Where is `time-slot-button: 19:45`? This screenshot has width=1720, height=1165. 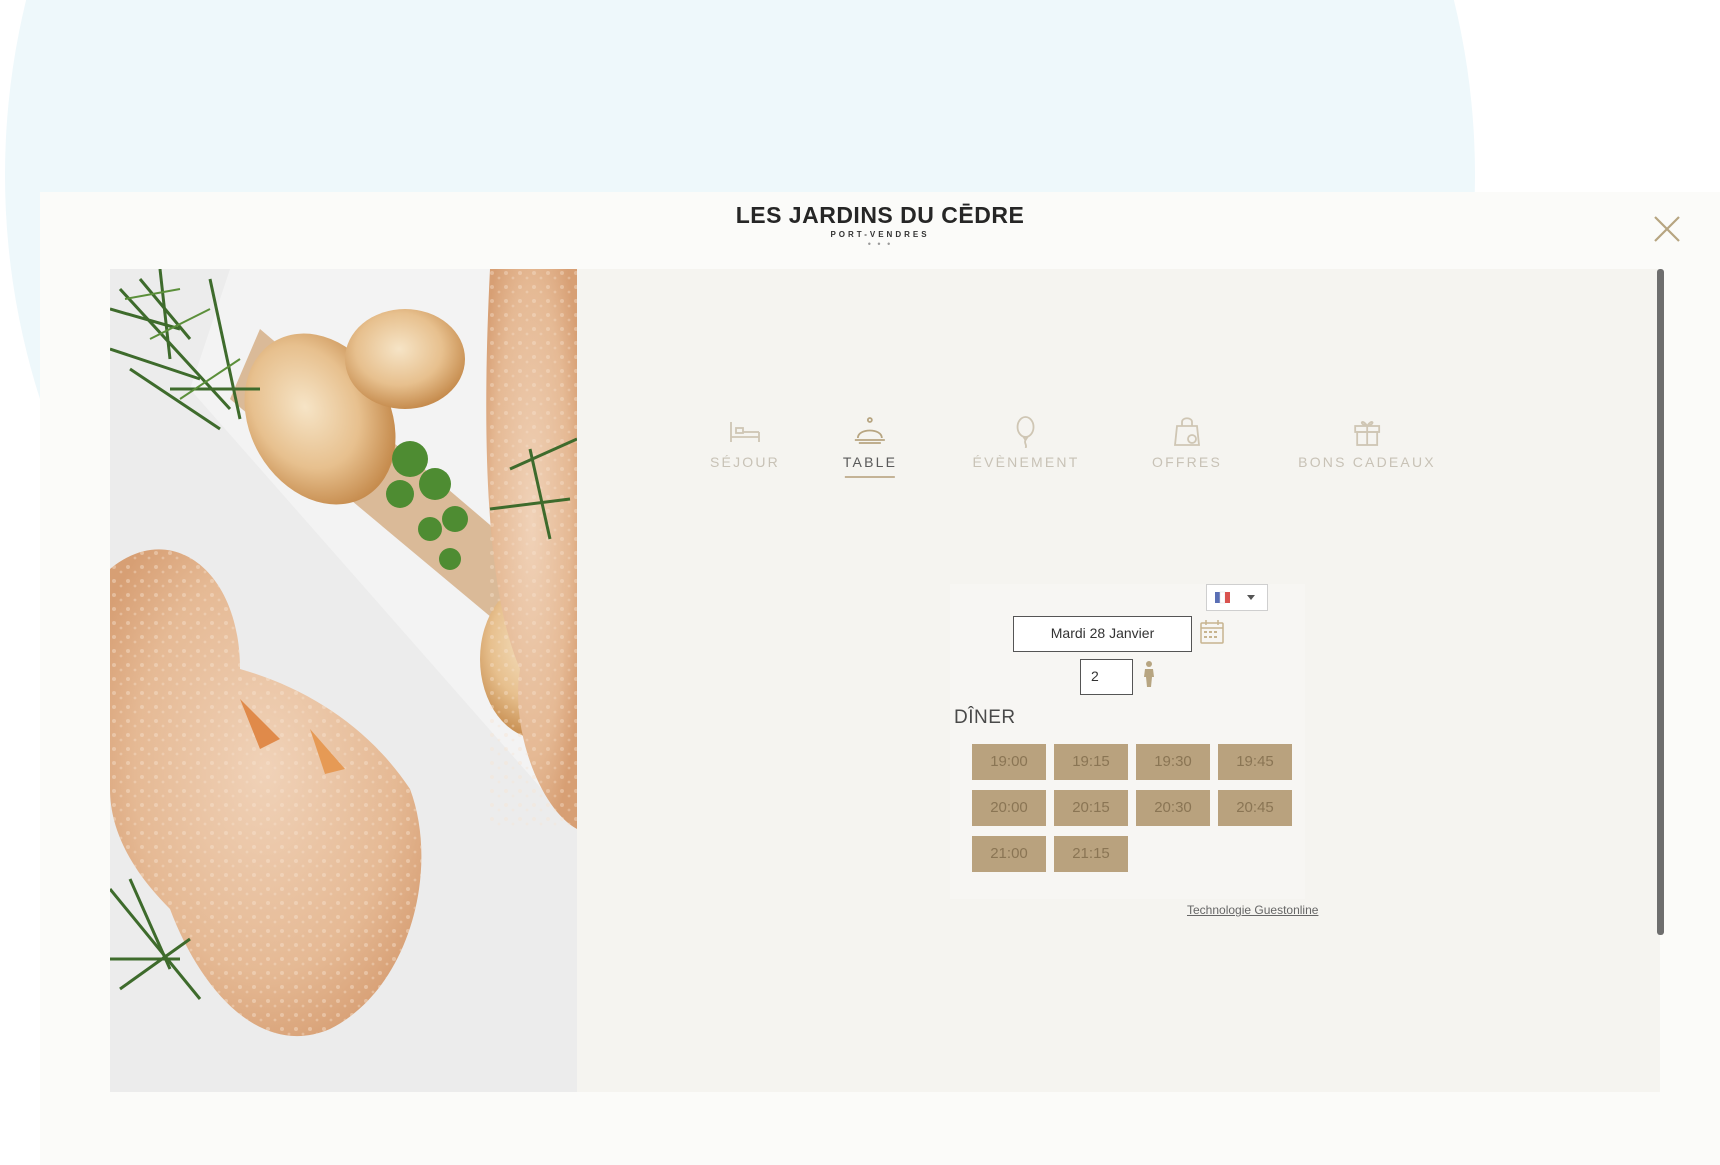
time-slot-button: 19:45 is located at coordinates (1255, 762).